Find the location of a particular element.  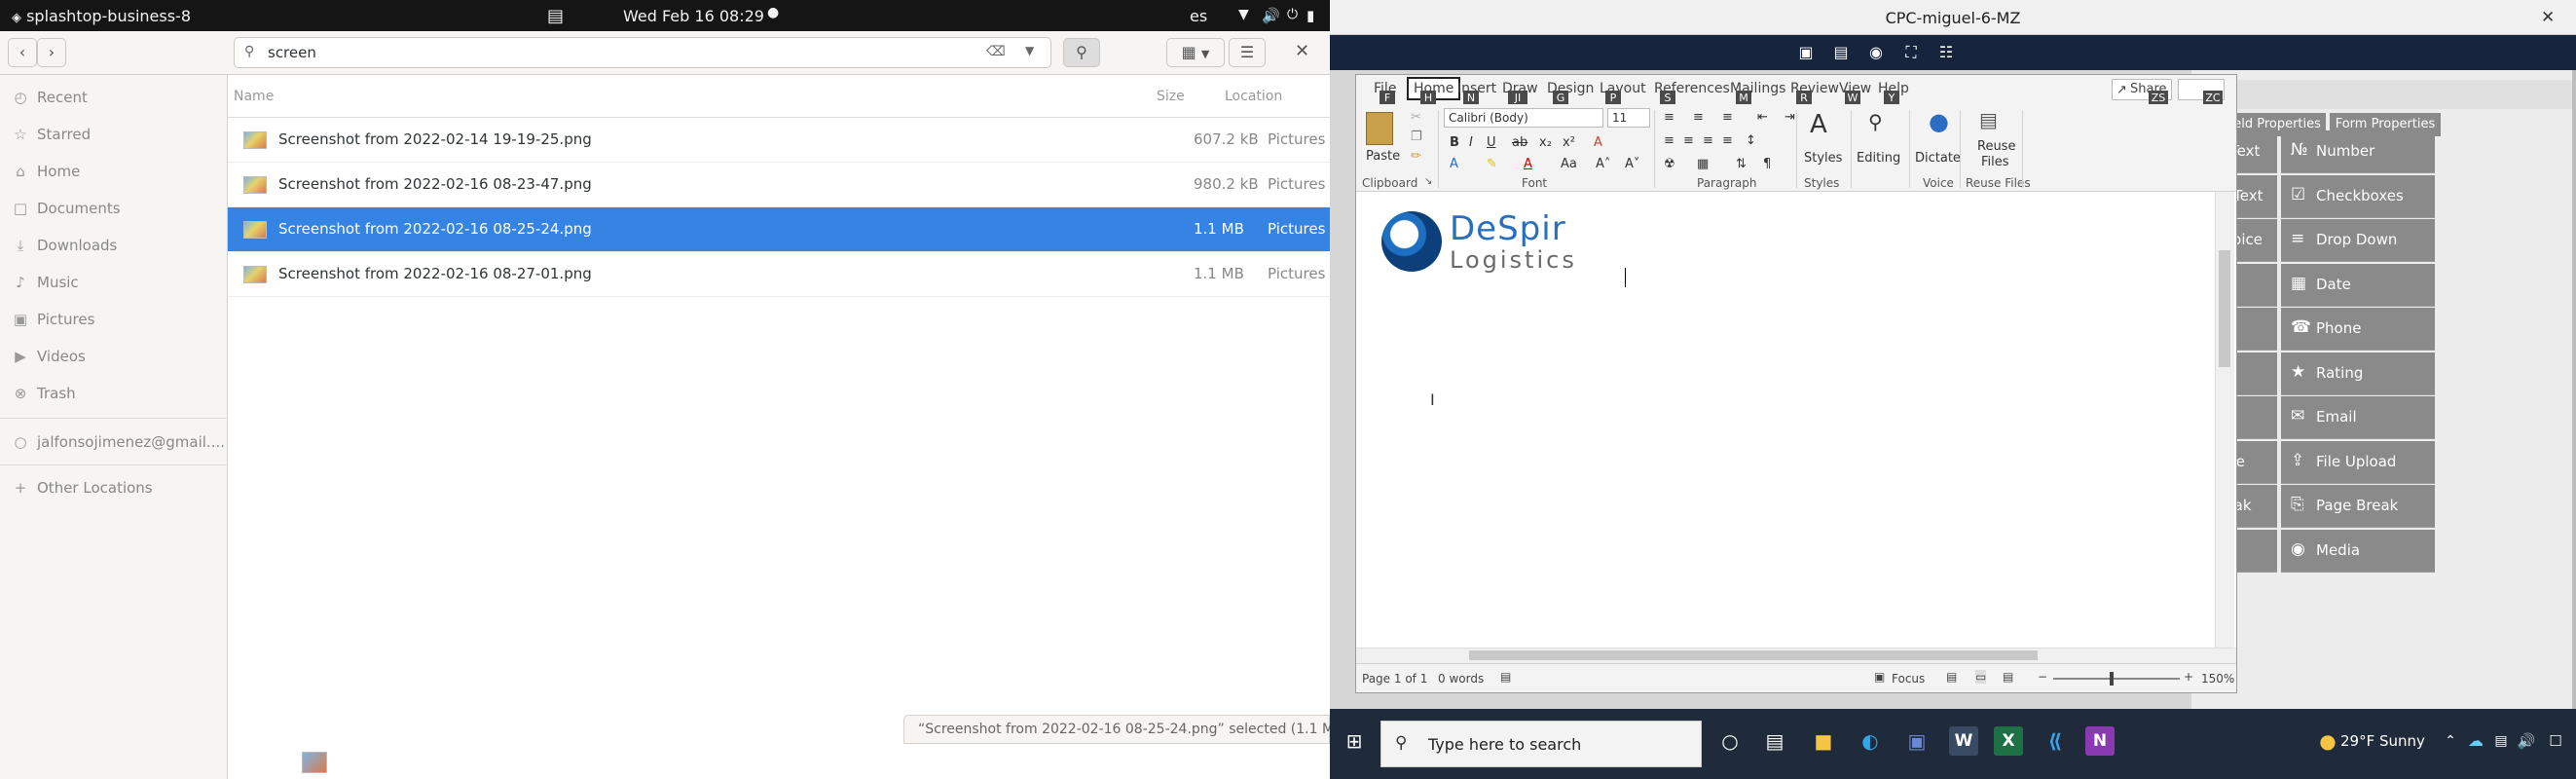

borders-icon: ▦ is located at coordinates (1703, 164).